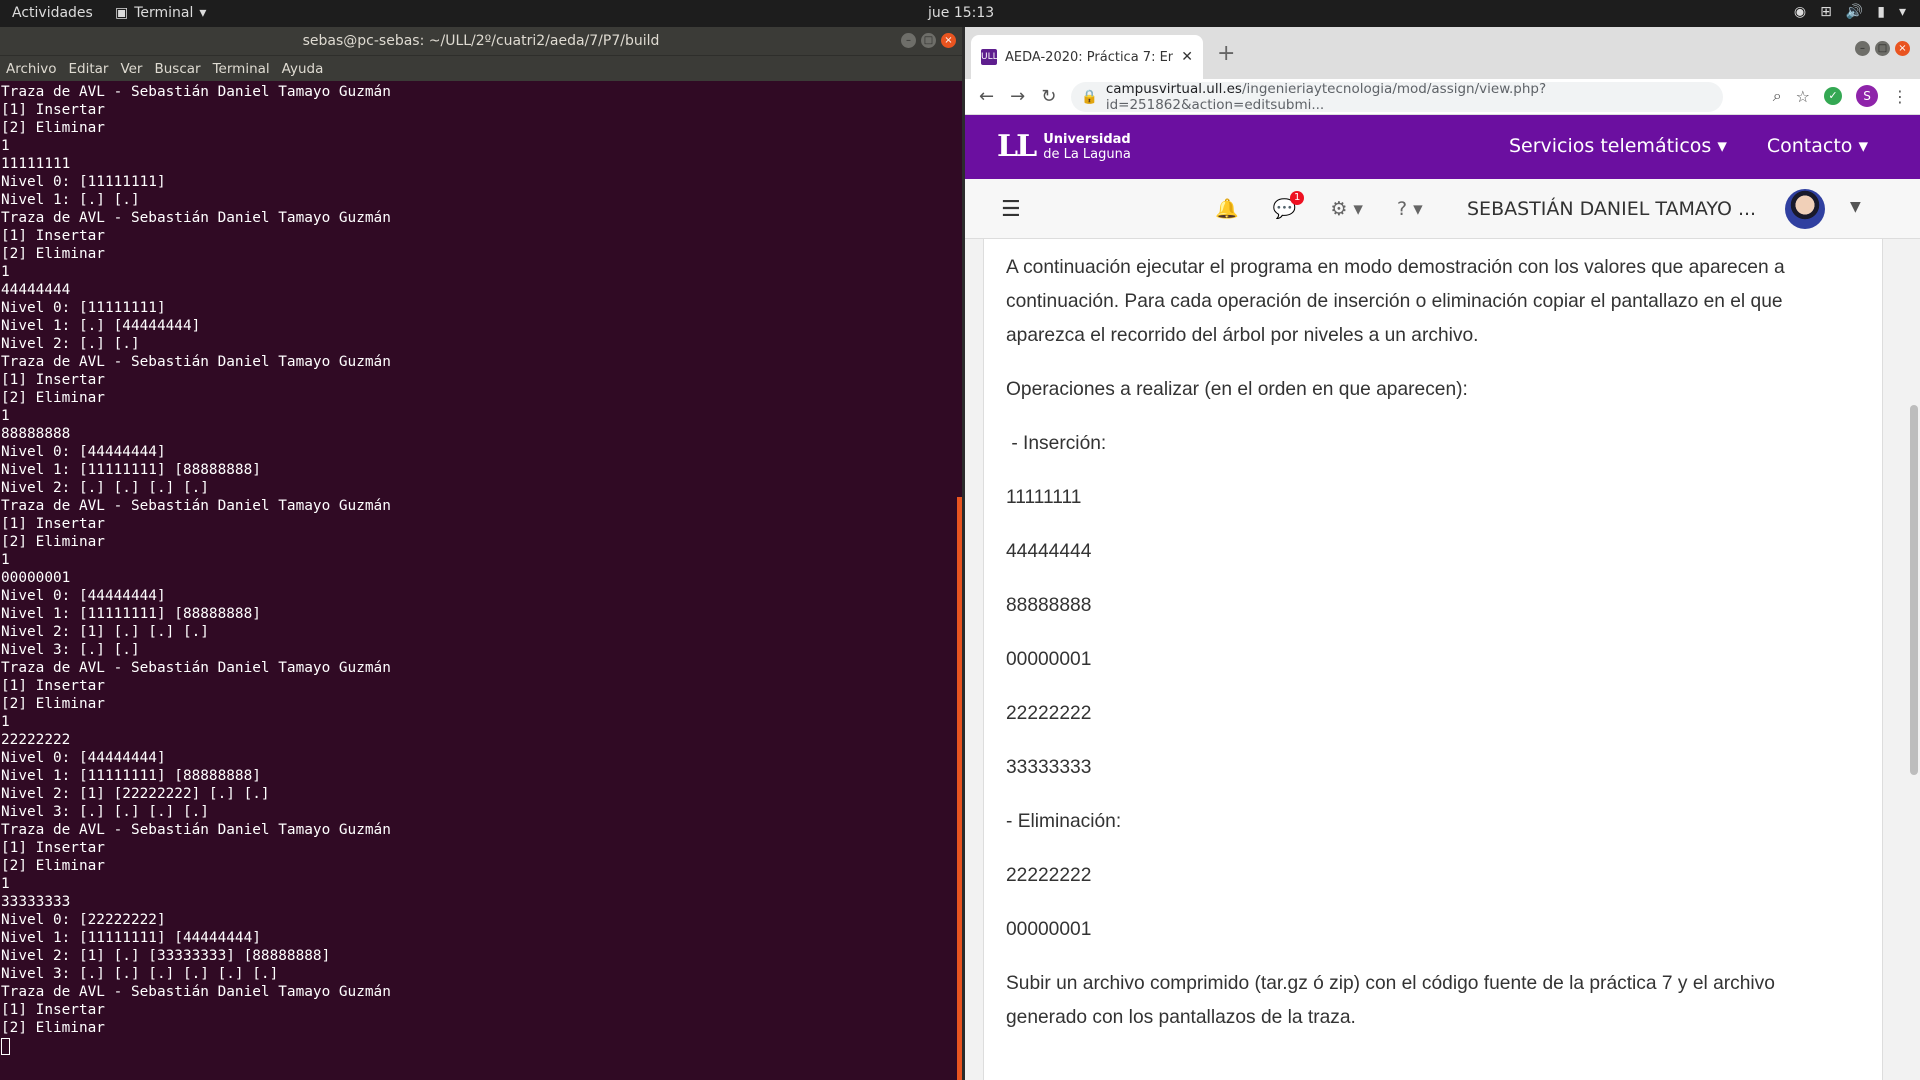  I want to click on menu-servicios: Servicios telemáticos ▾, so click(1618, 146).